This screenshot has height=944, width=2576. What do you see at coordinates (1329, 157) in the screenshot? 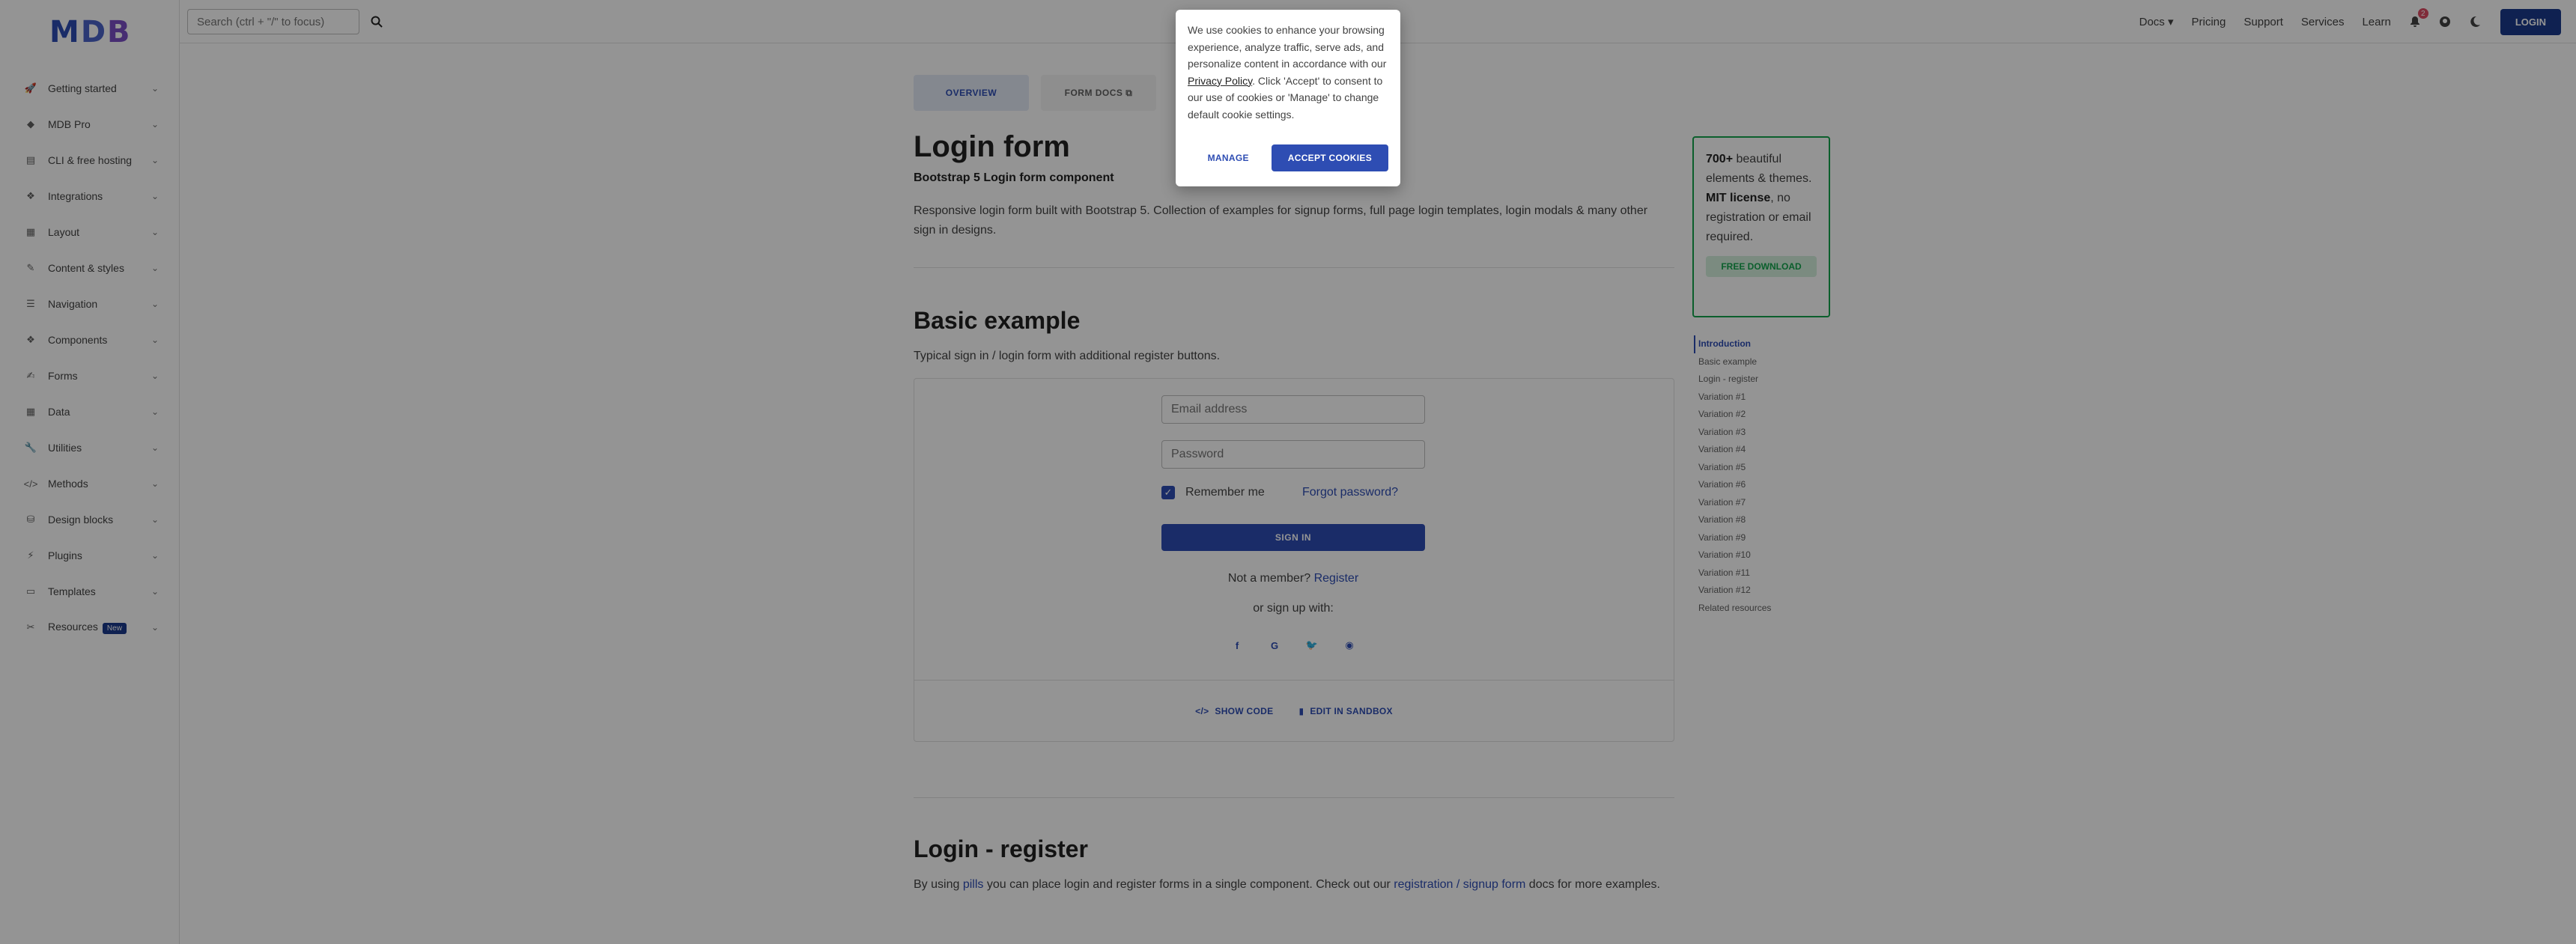
I see `accept-cookies-button: ACCEPT COOKIES` at bounding box center [1329, 157].